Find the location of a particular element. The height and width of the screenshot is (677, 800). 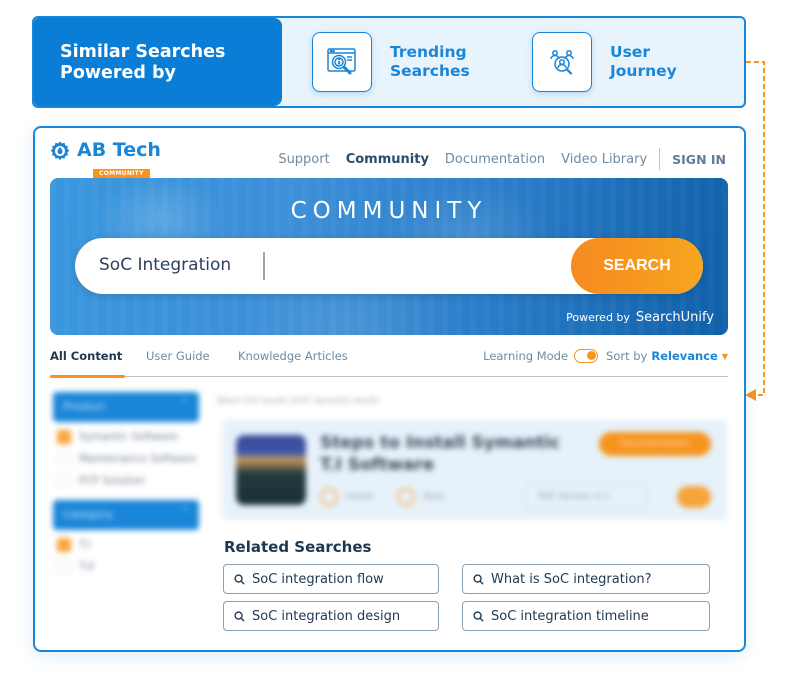

tab-knowledge-articles: Knowledge Articles is located at coordinates (293, 356).